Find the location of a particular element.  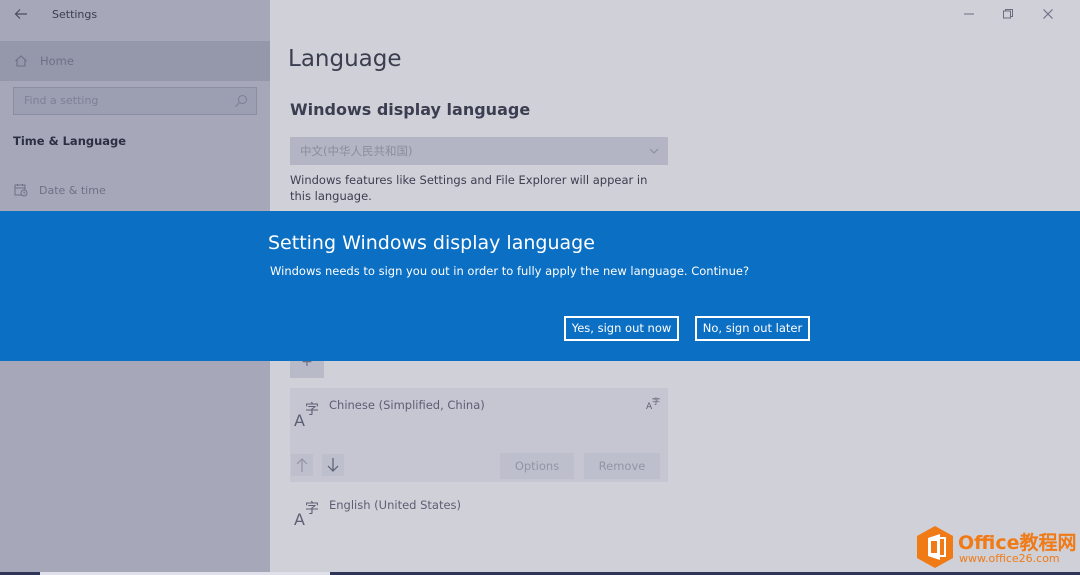

arrow-down-icon is located at coordinates (333, 465).